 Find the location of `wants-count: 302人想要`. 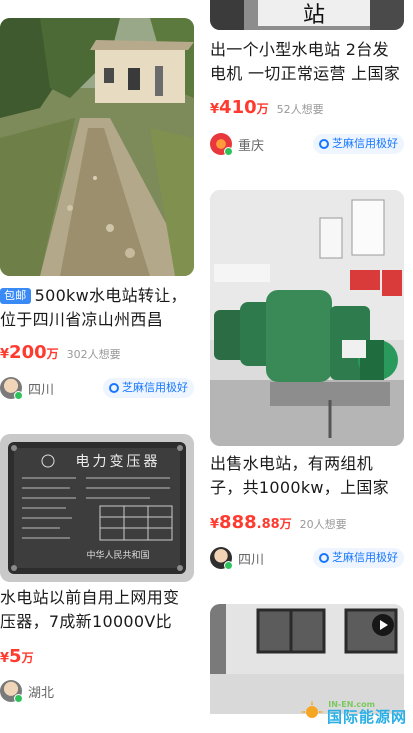

wants-count: 302人想要 is located at coordinates (93, 354).